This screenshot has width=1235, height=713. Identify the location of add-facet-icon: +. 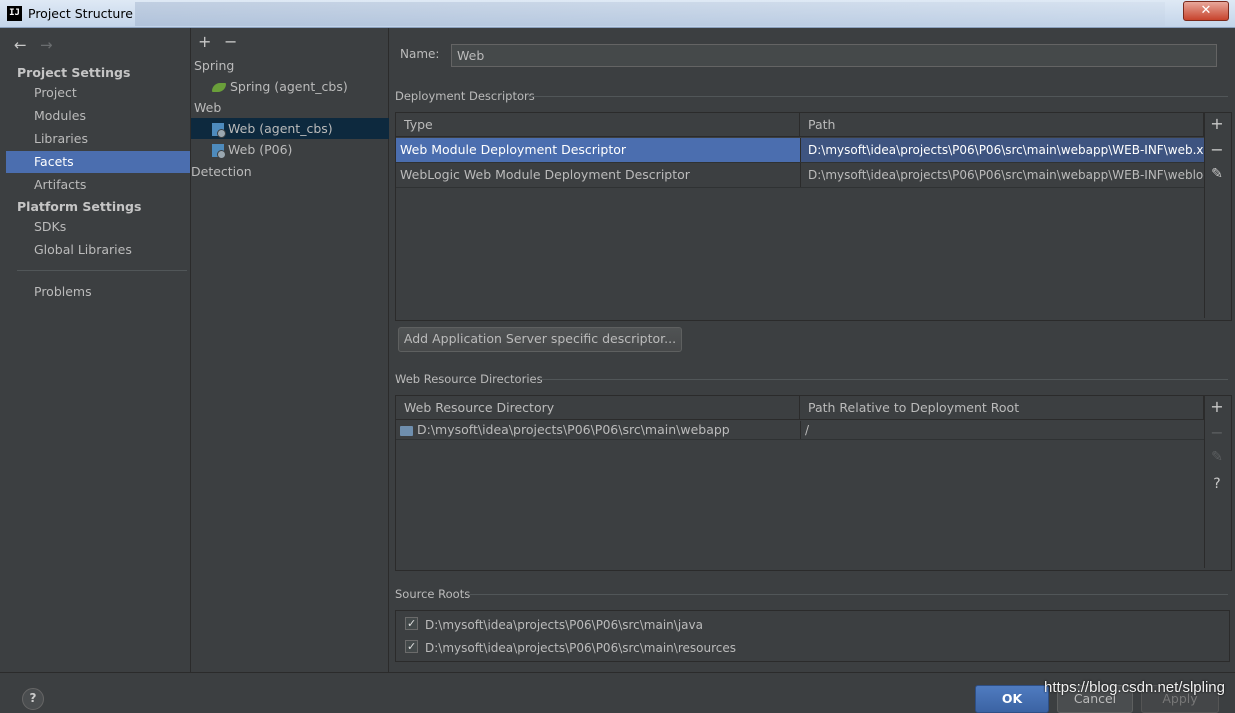
(204, 41).